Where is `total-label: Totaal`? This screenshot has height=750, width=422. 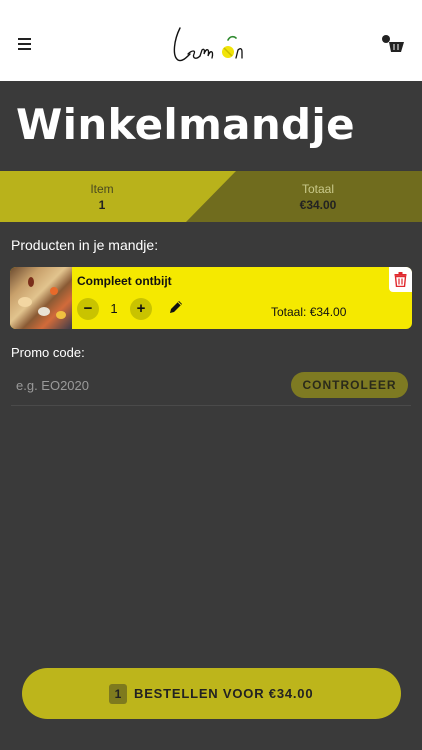
total-label: Totaal is located at coordinates (318, 189).